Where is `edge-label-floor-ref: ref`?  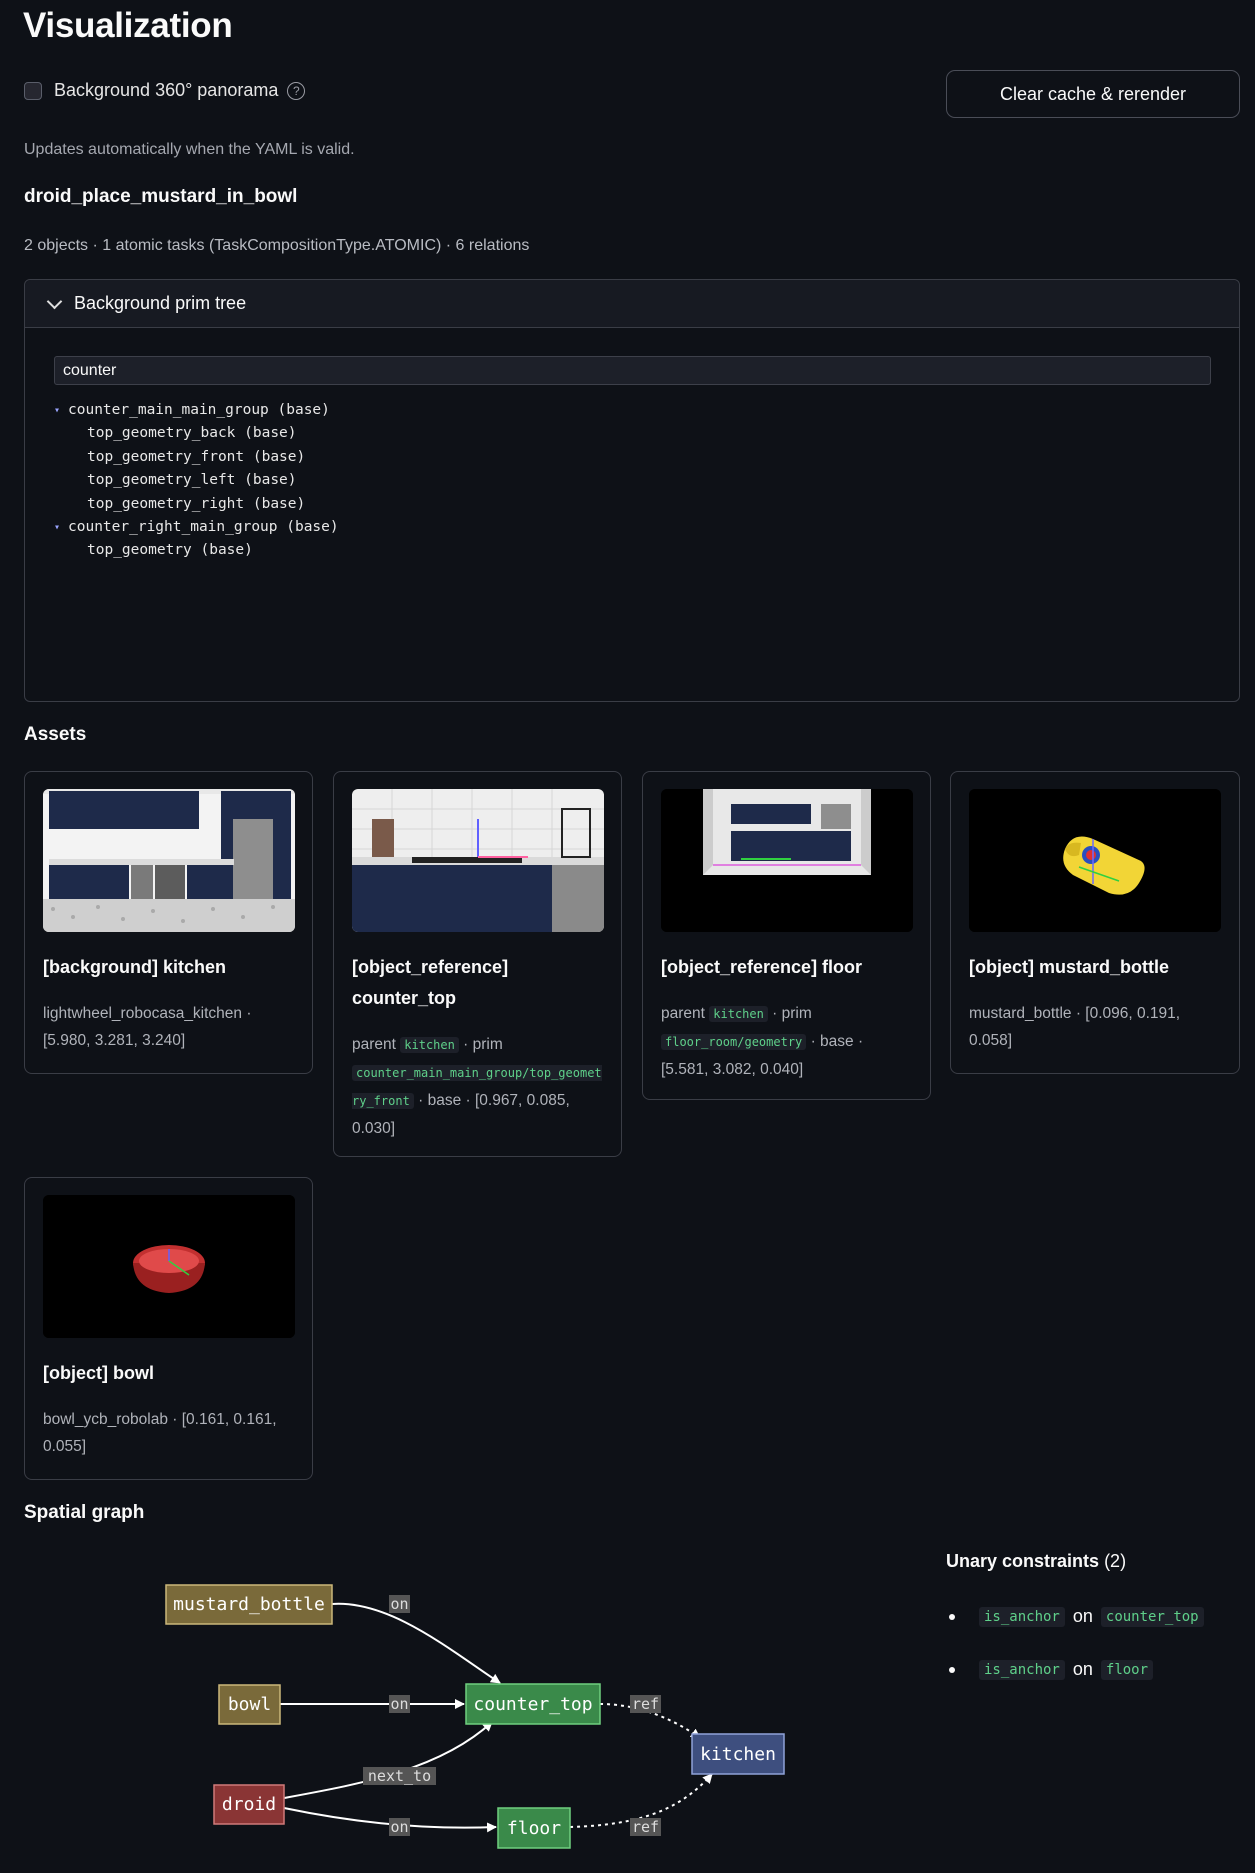
edge-label-floor-ref: ref is located at coordinates (645, 1827).